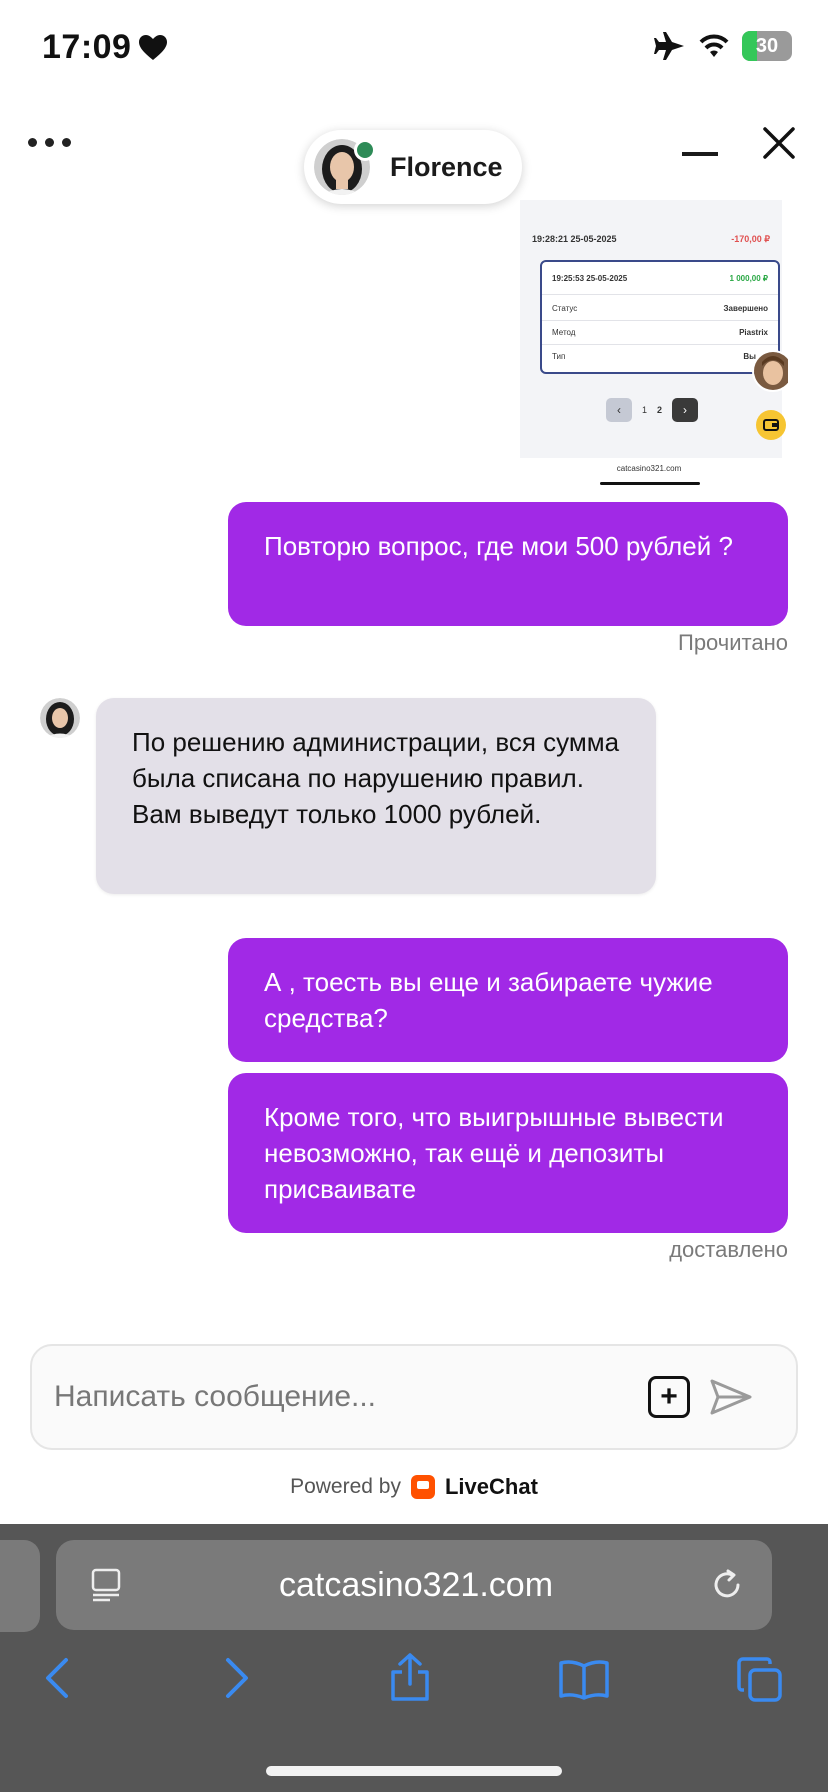 Image resolution: width=828 pixels, height=1792 pixels. I want to click on powered-by-footer: Powered by LiveChat, so click(414, 1487).